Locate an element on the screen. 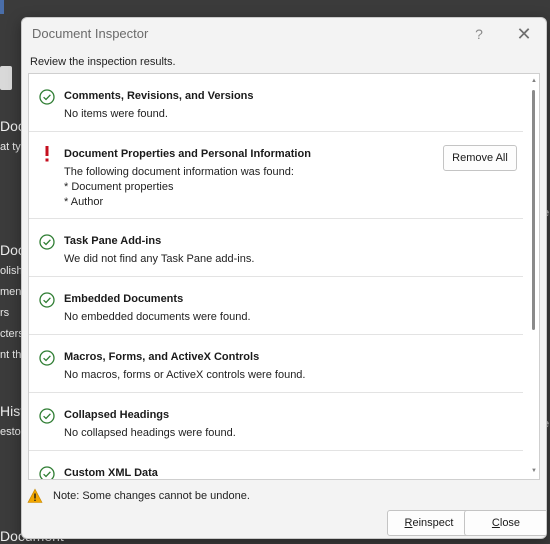  result-item-title: Macros, Forms, and ActiveX Controls is located at coordinates (162, 357).